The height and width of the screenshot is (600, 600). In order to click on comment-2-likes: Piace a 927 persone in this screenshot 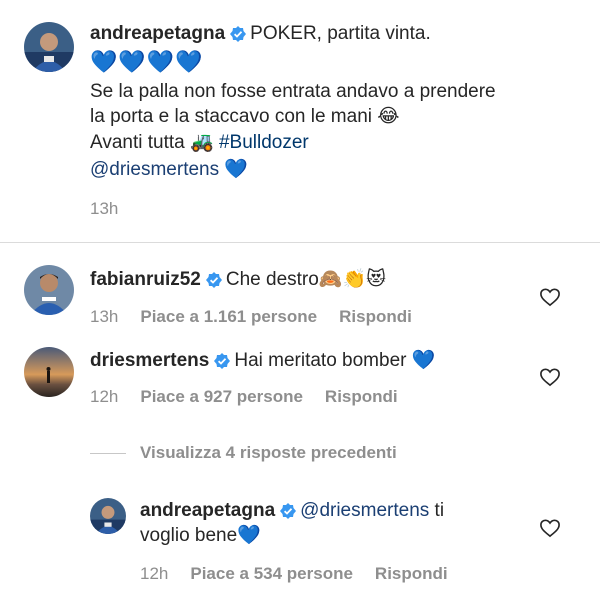, I will do `click(221, 396)`.